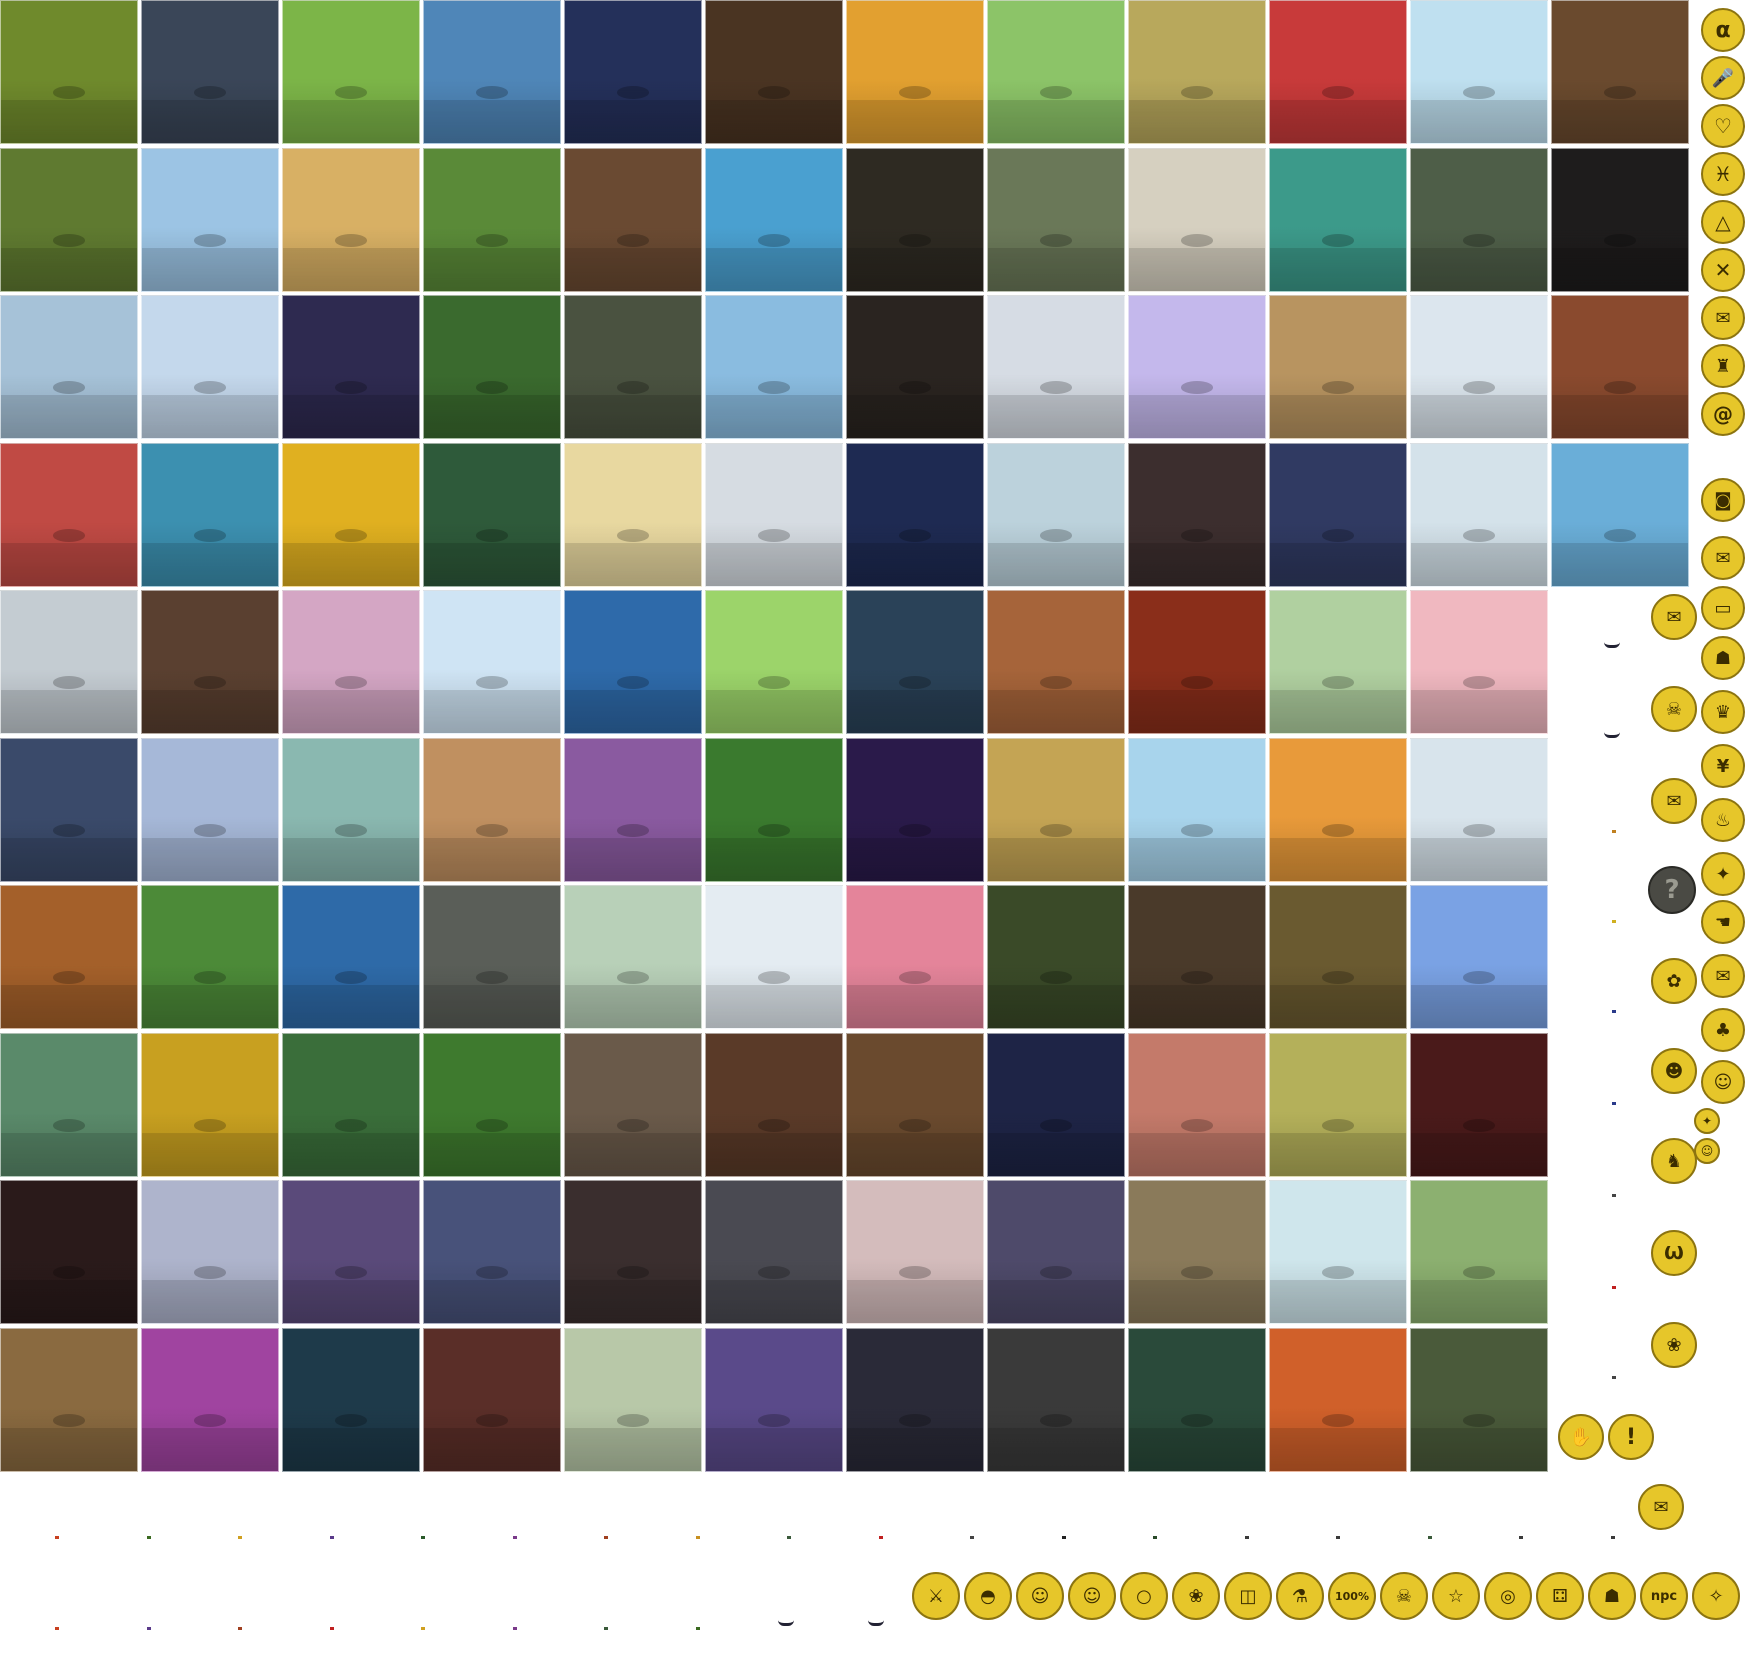 The width and height of the screenshot is (1746, 1661). I want to click on hat-badge-icon: ♞, so click(1674, 1161).